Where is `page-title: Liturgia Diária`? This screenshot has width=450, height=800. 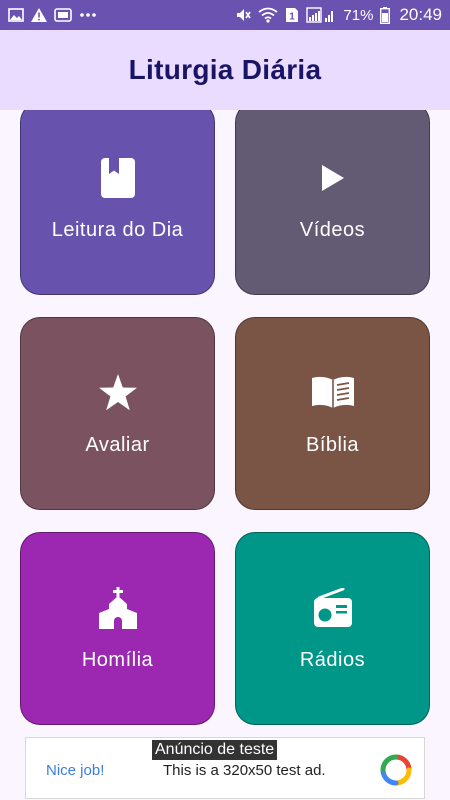
page-title: Liturgia Diária is located at coordinates (225, 69).